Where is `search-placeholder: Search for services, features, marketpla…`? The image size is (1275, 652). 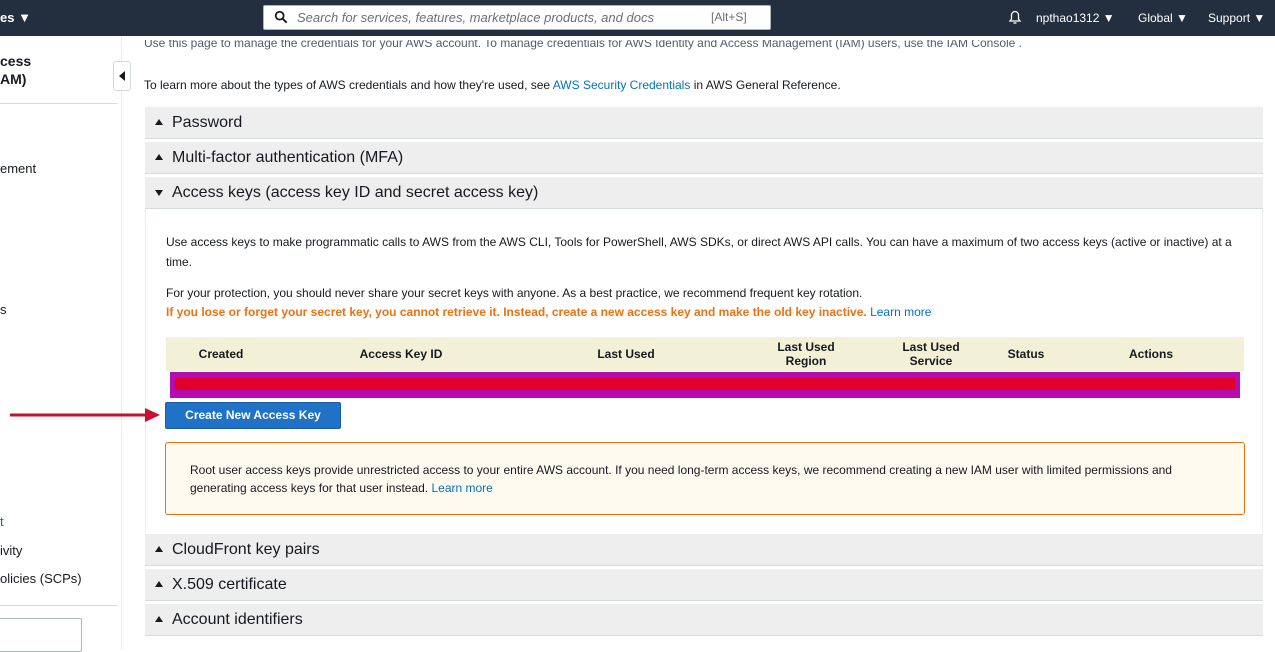
search-placeholder: Search for services, features, marketpla… is located at coordinates (475, 17).